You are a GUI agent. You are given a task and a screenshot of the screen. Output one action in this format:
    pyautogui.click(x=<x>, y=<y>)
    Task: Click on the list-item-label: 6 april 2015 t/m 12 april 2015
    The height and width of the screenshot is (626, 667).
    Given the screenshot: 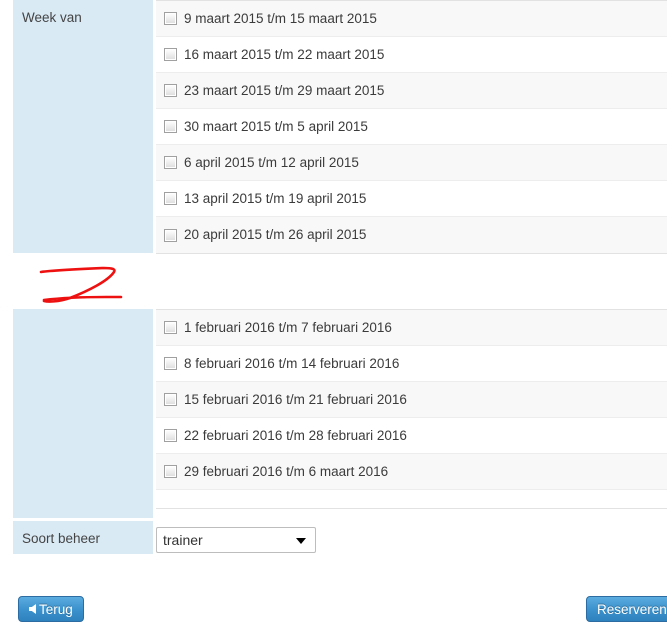 What is the action you would take?
    pyautogui.click(x=271, y=162)
    